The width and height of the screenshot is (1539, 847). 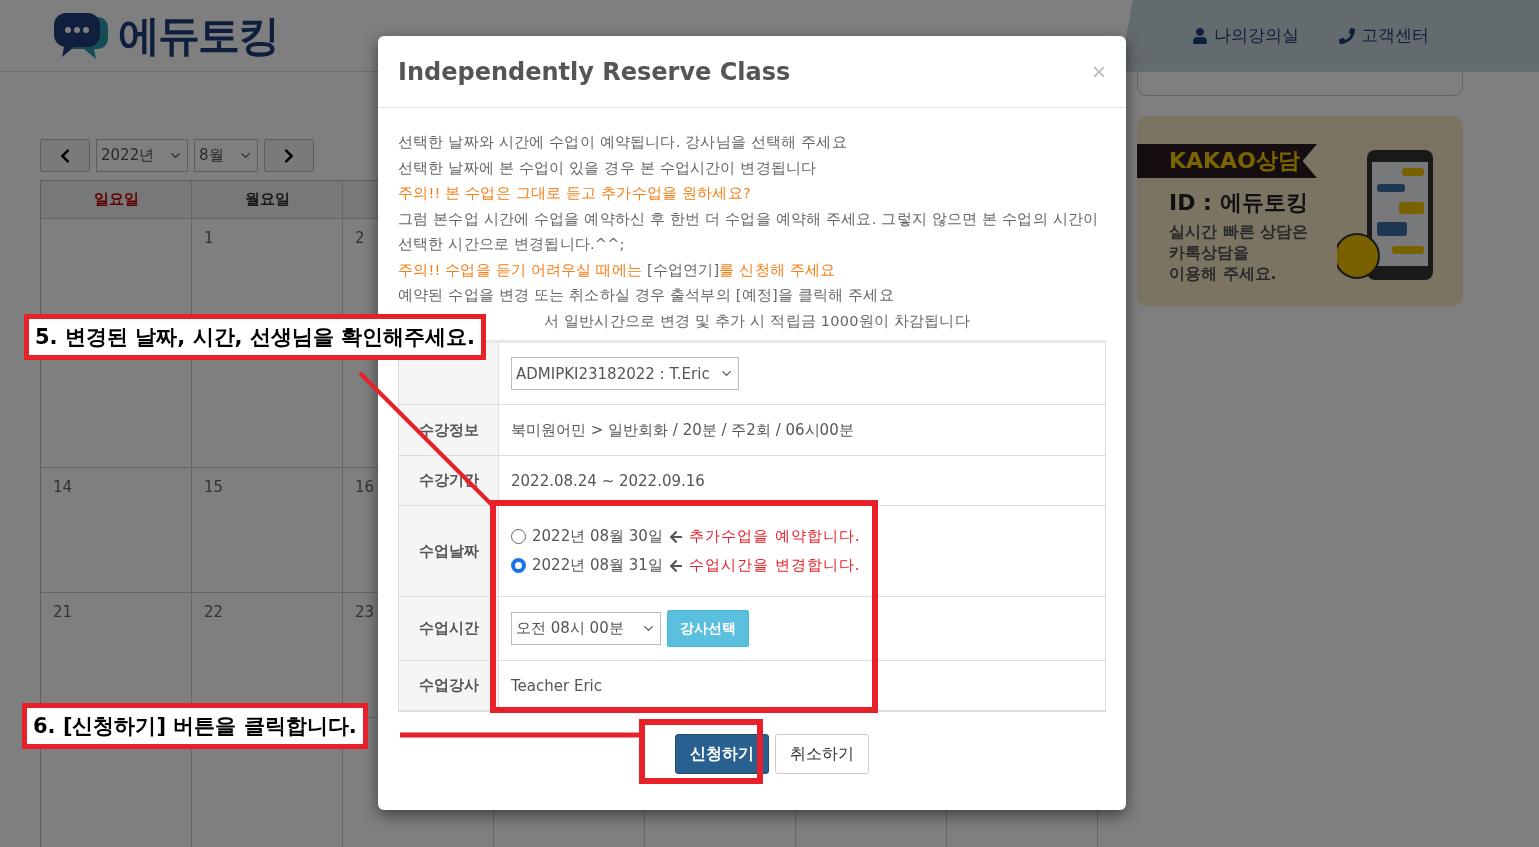 I want to click on row-value: 북미원어민 > 일반회화 / 20분 / 주2회 / 06시00분, so click(x=682, y=430).